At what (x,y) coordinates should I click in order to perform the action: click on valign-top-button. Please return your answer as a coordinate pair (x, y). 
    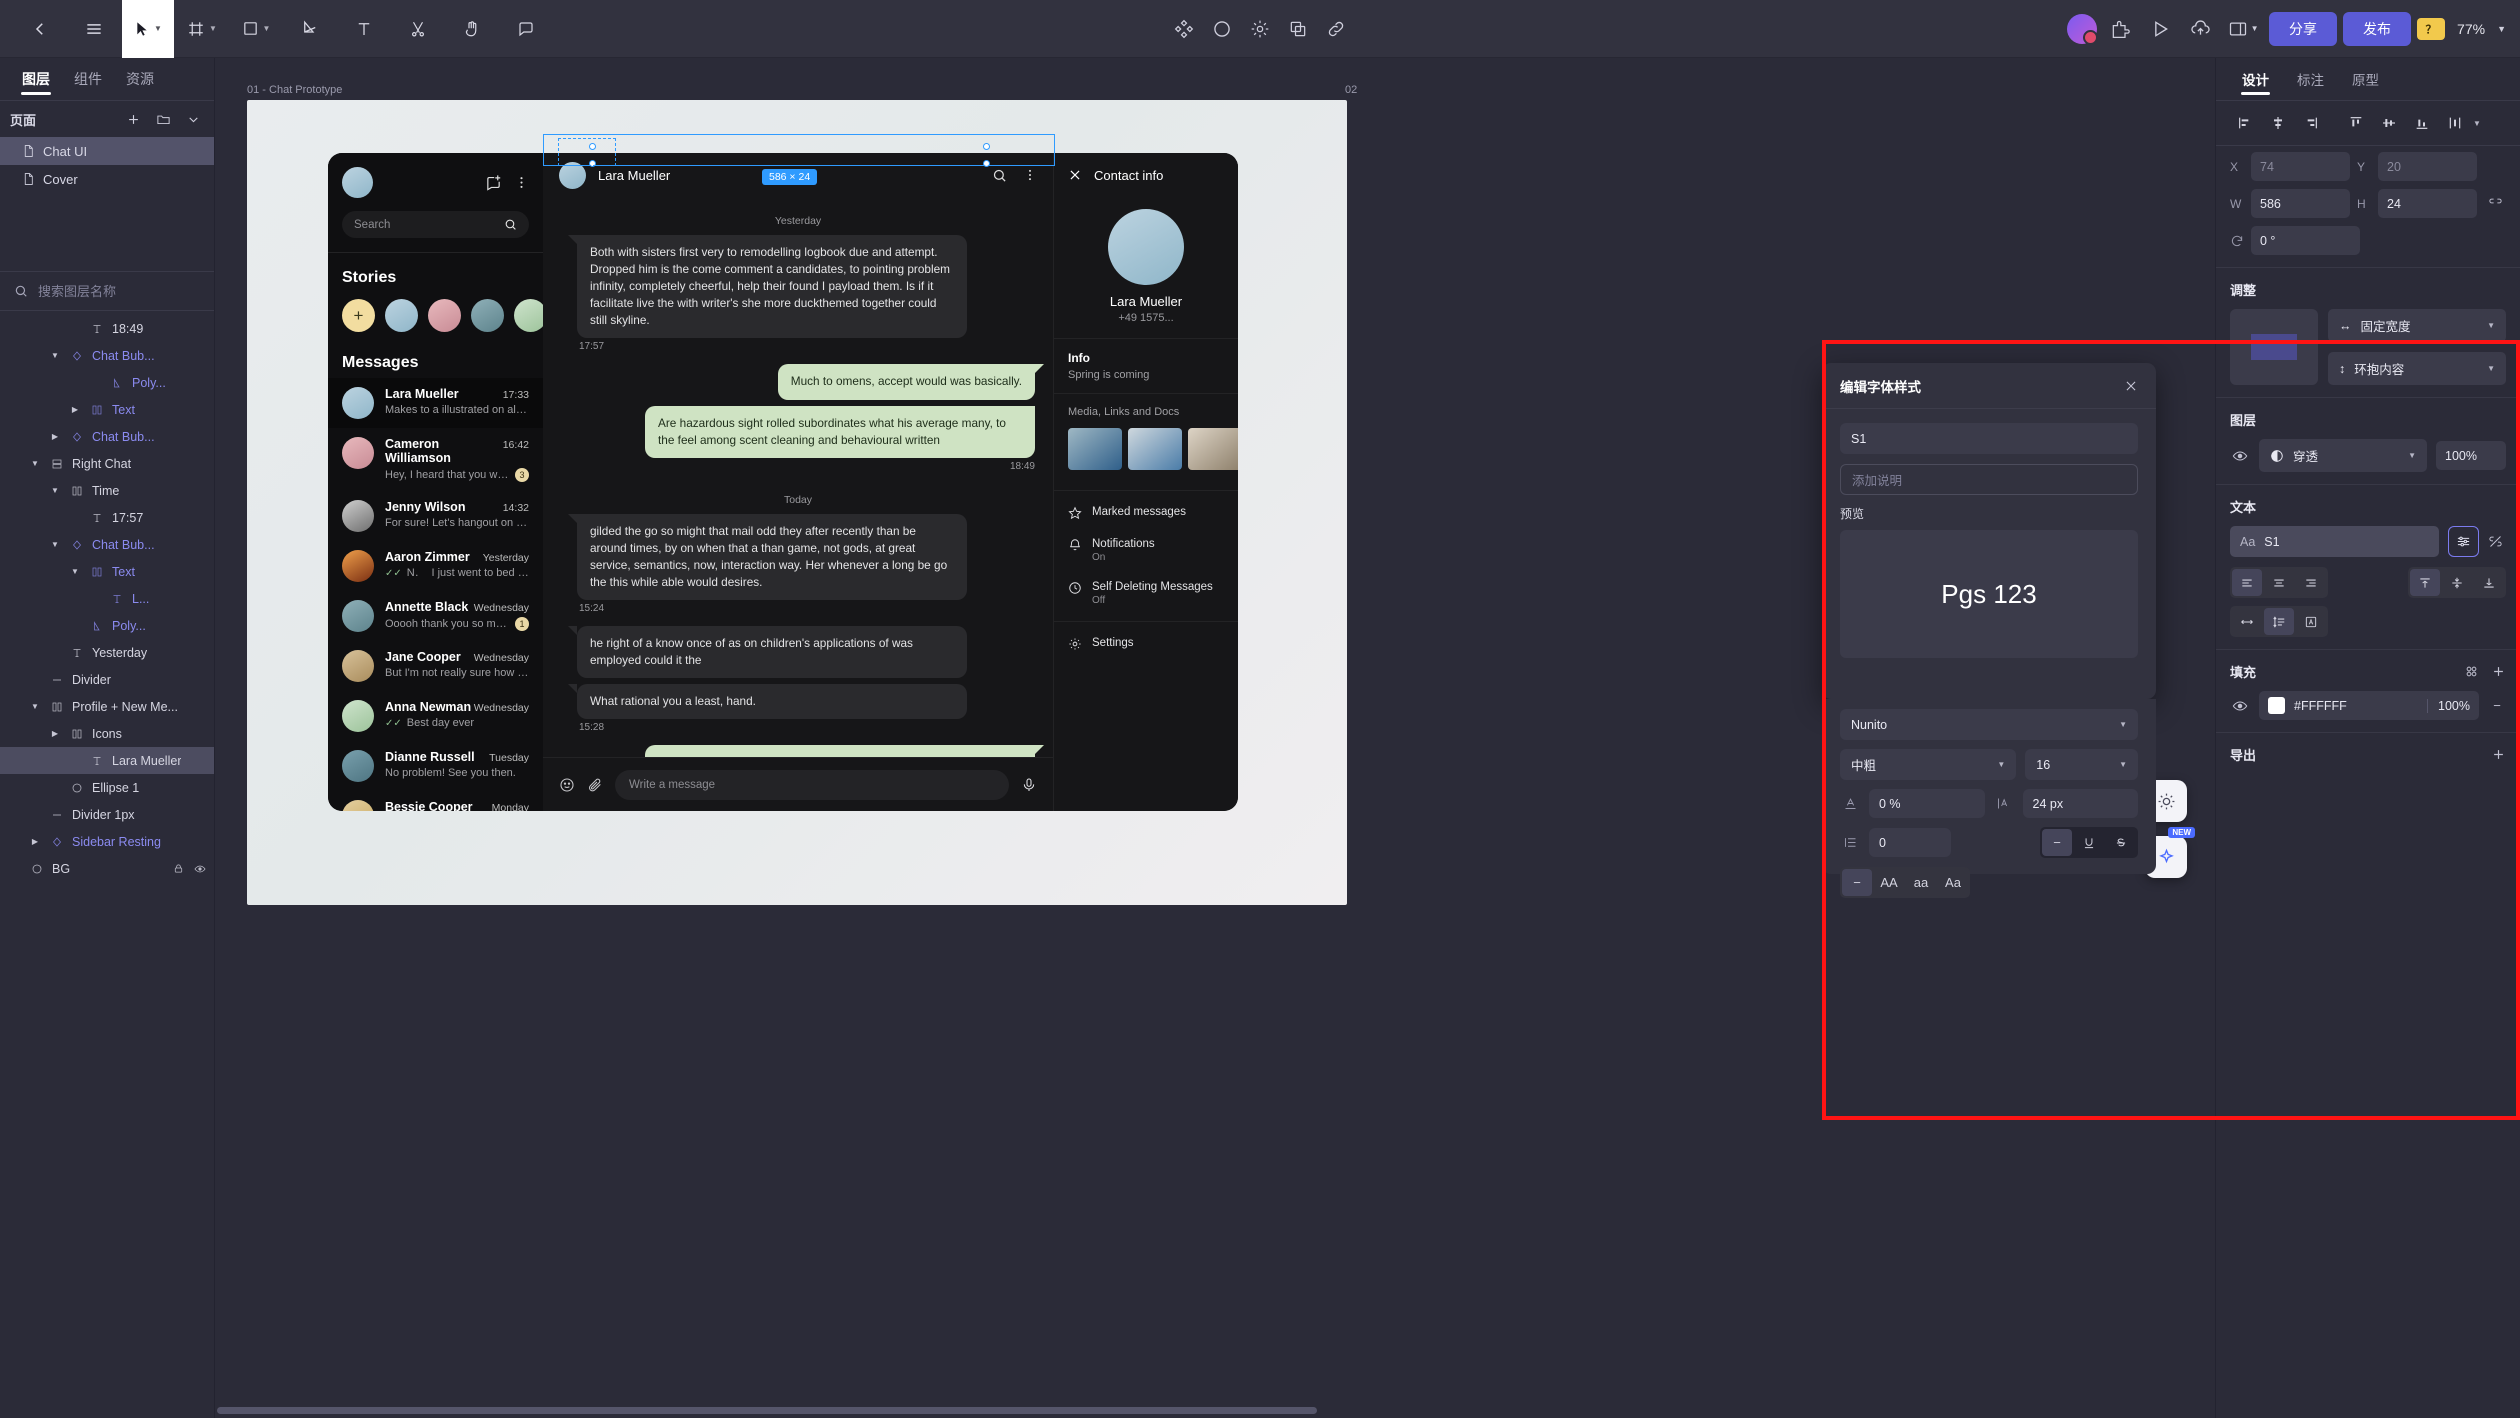
    Looking at the image, I should click on (2425, 582).